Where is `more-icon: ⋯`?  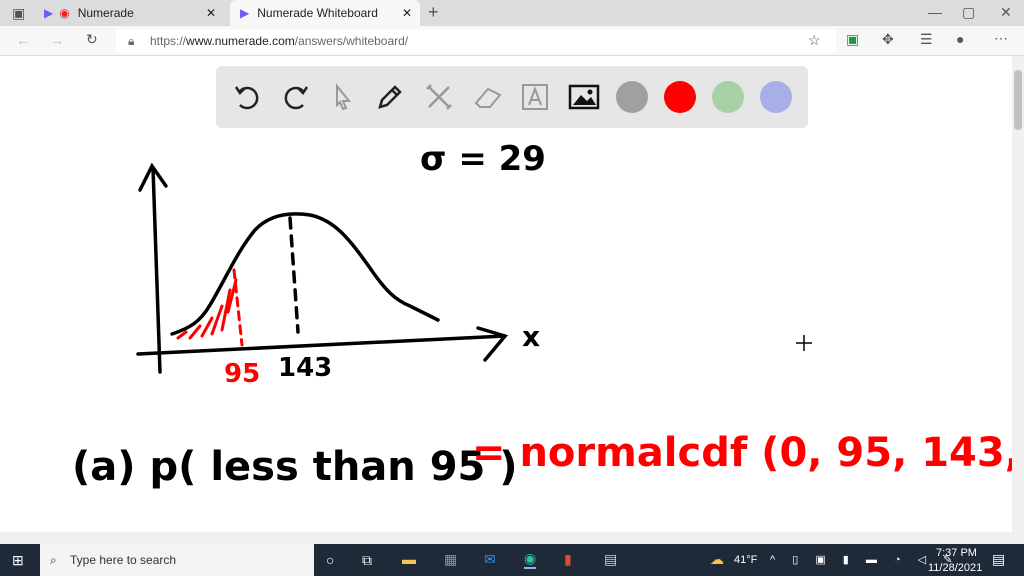
more-icon: ⋯ is located at coordinates (1001, 38).